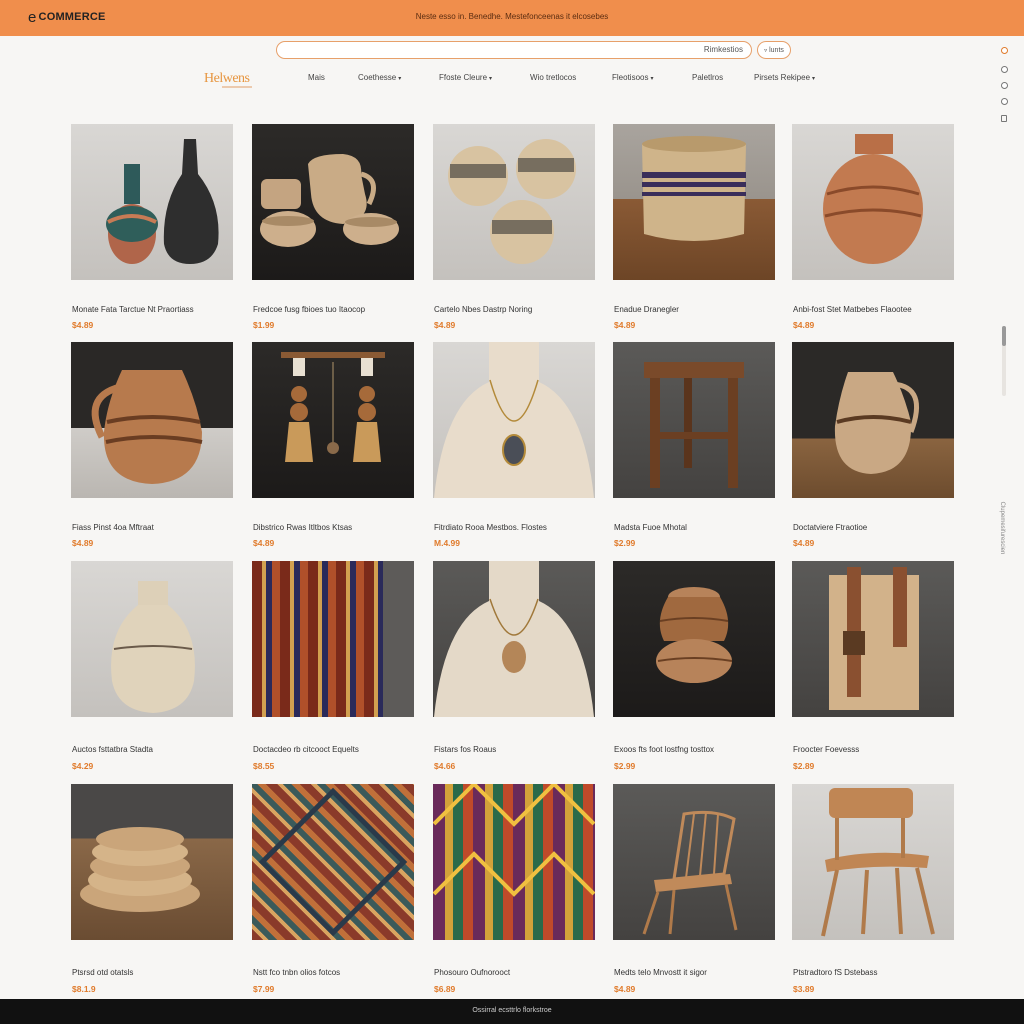  What do you see at coordinates (664, 749) in the screenshot?
I see `product-name: Exoos fts foot lostfng tosttox` at bounding box center [664, 749].